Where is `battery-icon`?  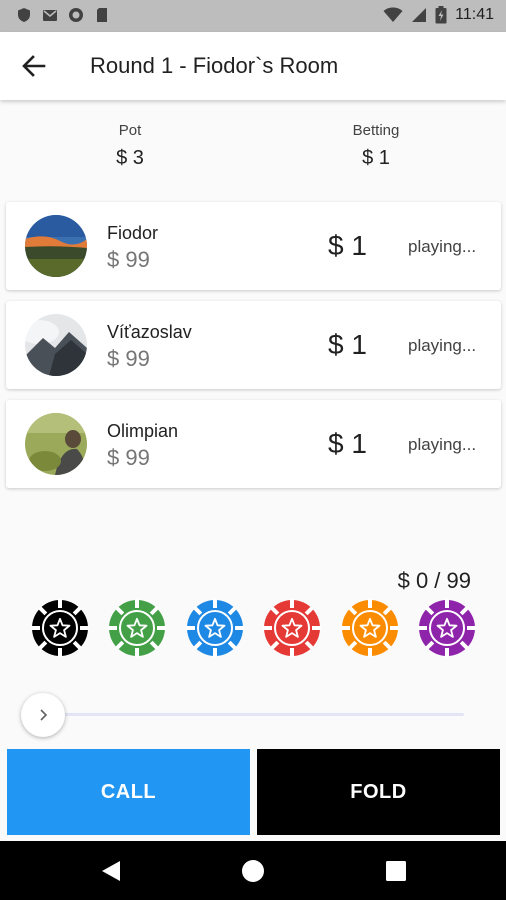
battery-icon is located at coordinates (441, 15).